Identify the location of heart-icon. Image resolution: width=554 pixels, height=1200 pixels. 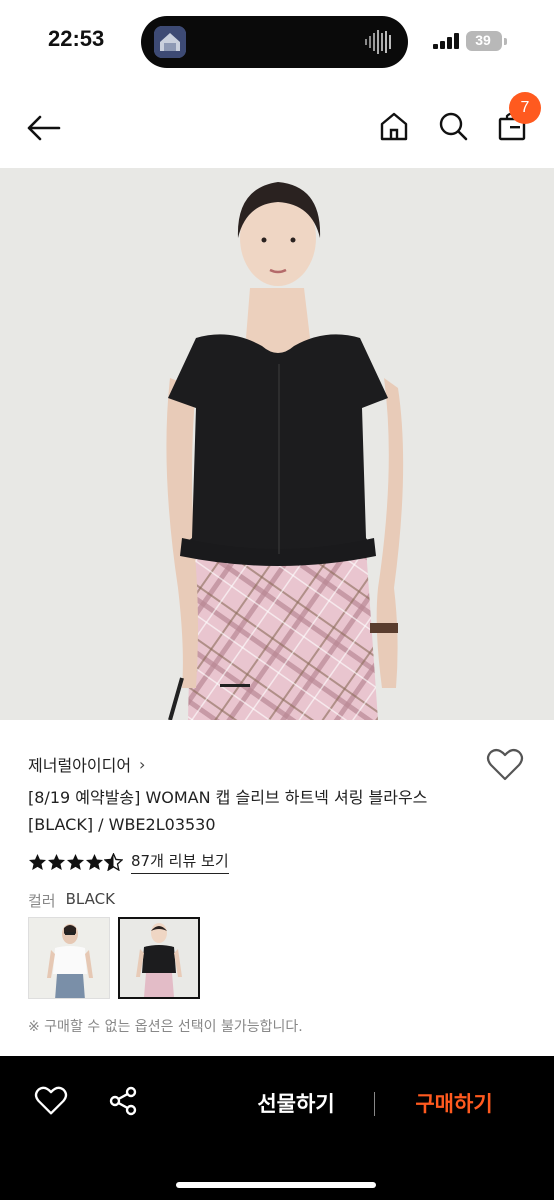
(51, 1100).